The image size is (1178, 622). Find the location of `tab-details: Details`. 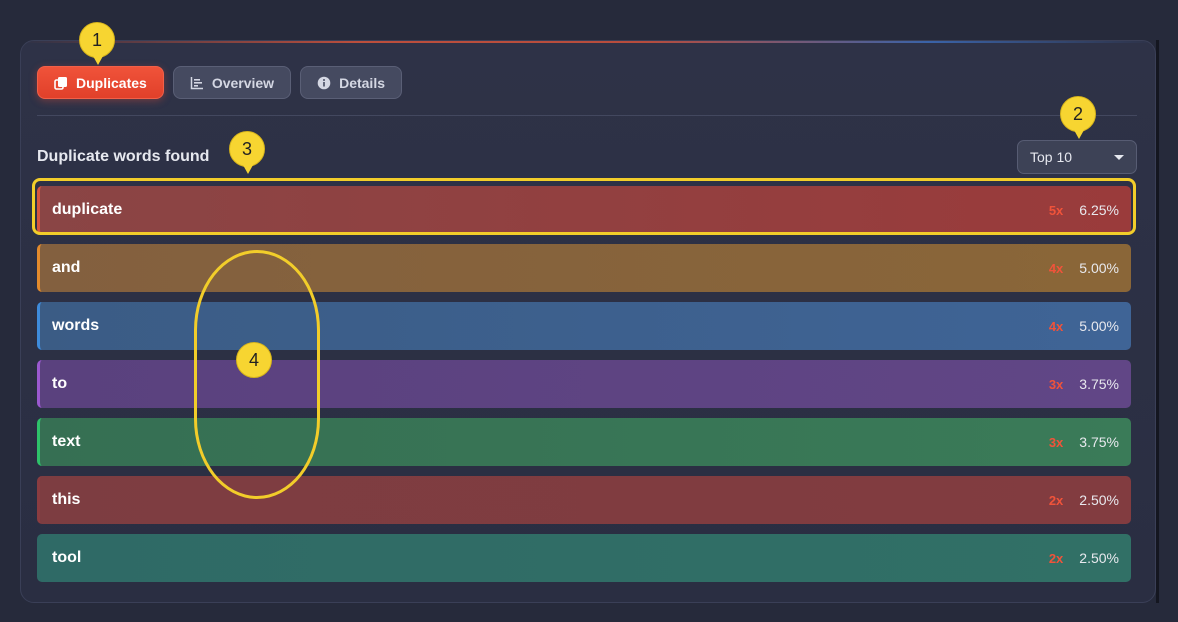

tab-details: Details is located at coordinates (351, 82).